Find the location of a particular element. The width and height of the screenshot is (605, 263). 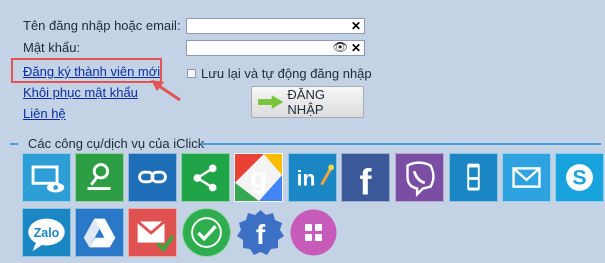

remember-checkbox is located at coordinates (191, 73).